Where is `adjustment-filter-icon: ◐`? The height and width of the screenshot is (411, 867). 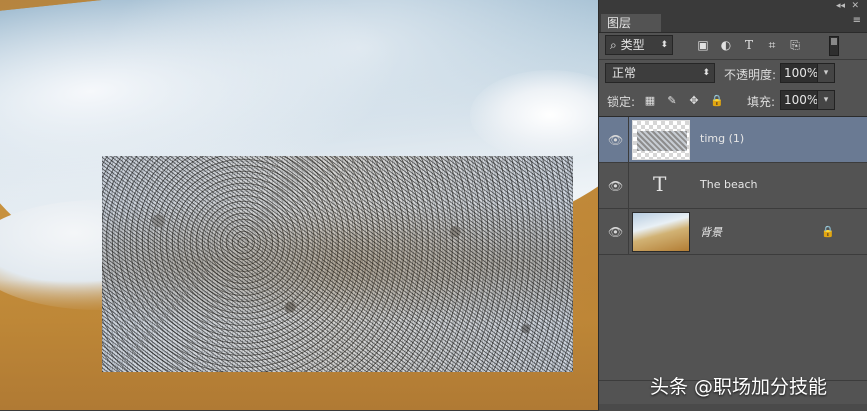 adjustment-filter-icon: ◐ is located at coordinates (726, 45).